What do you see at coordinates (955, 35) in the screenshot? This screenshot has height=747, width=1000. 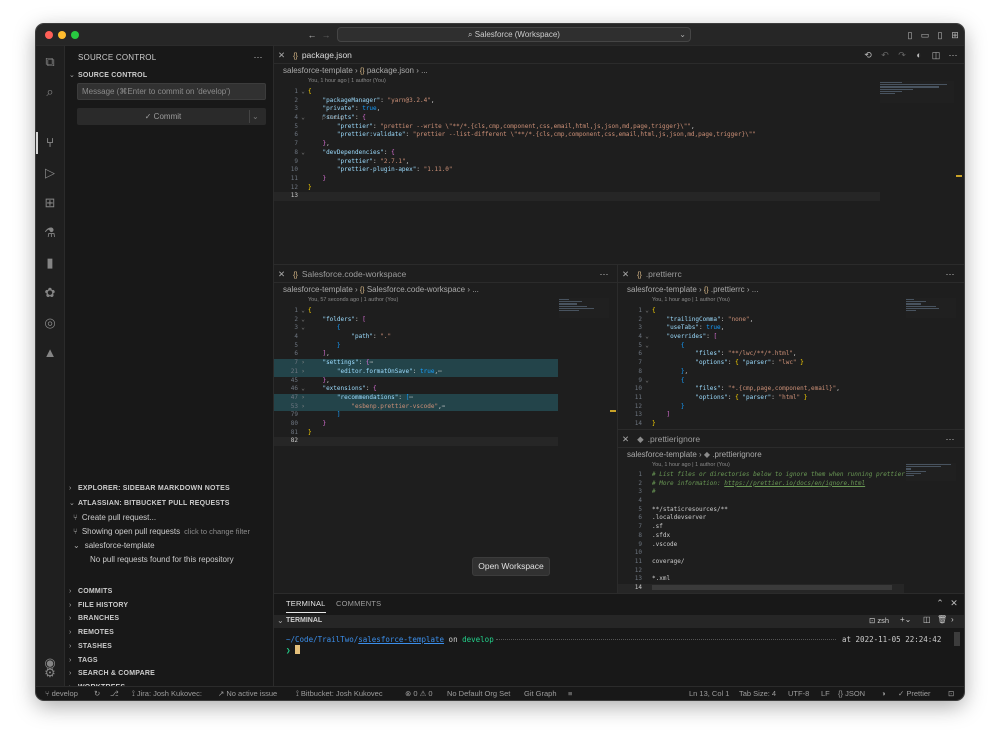 I see `customize-layout-icon: ⊞` at bounding box center [955, 35].